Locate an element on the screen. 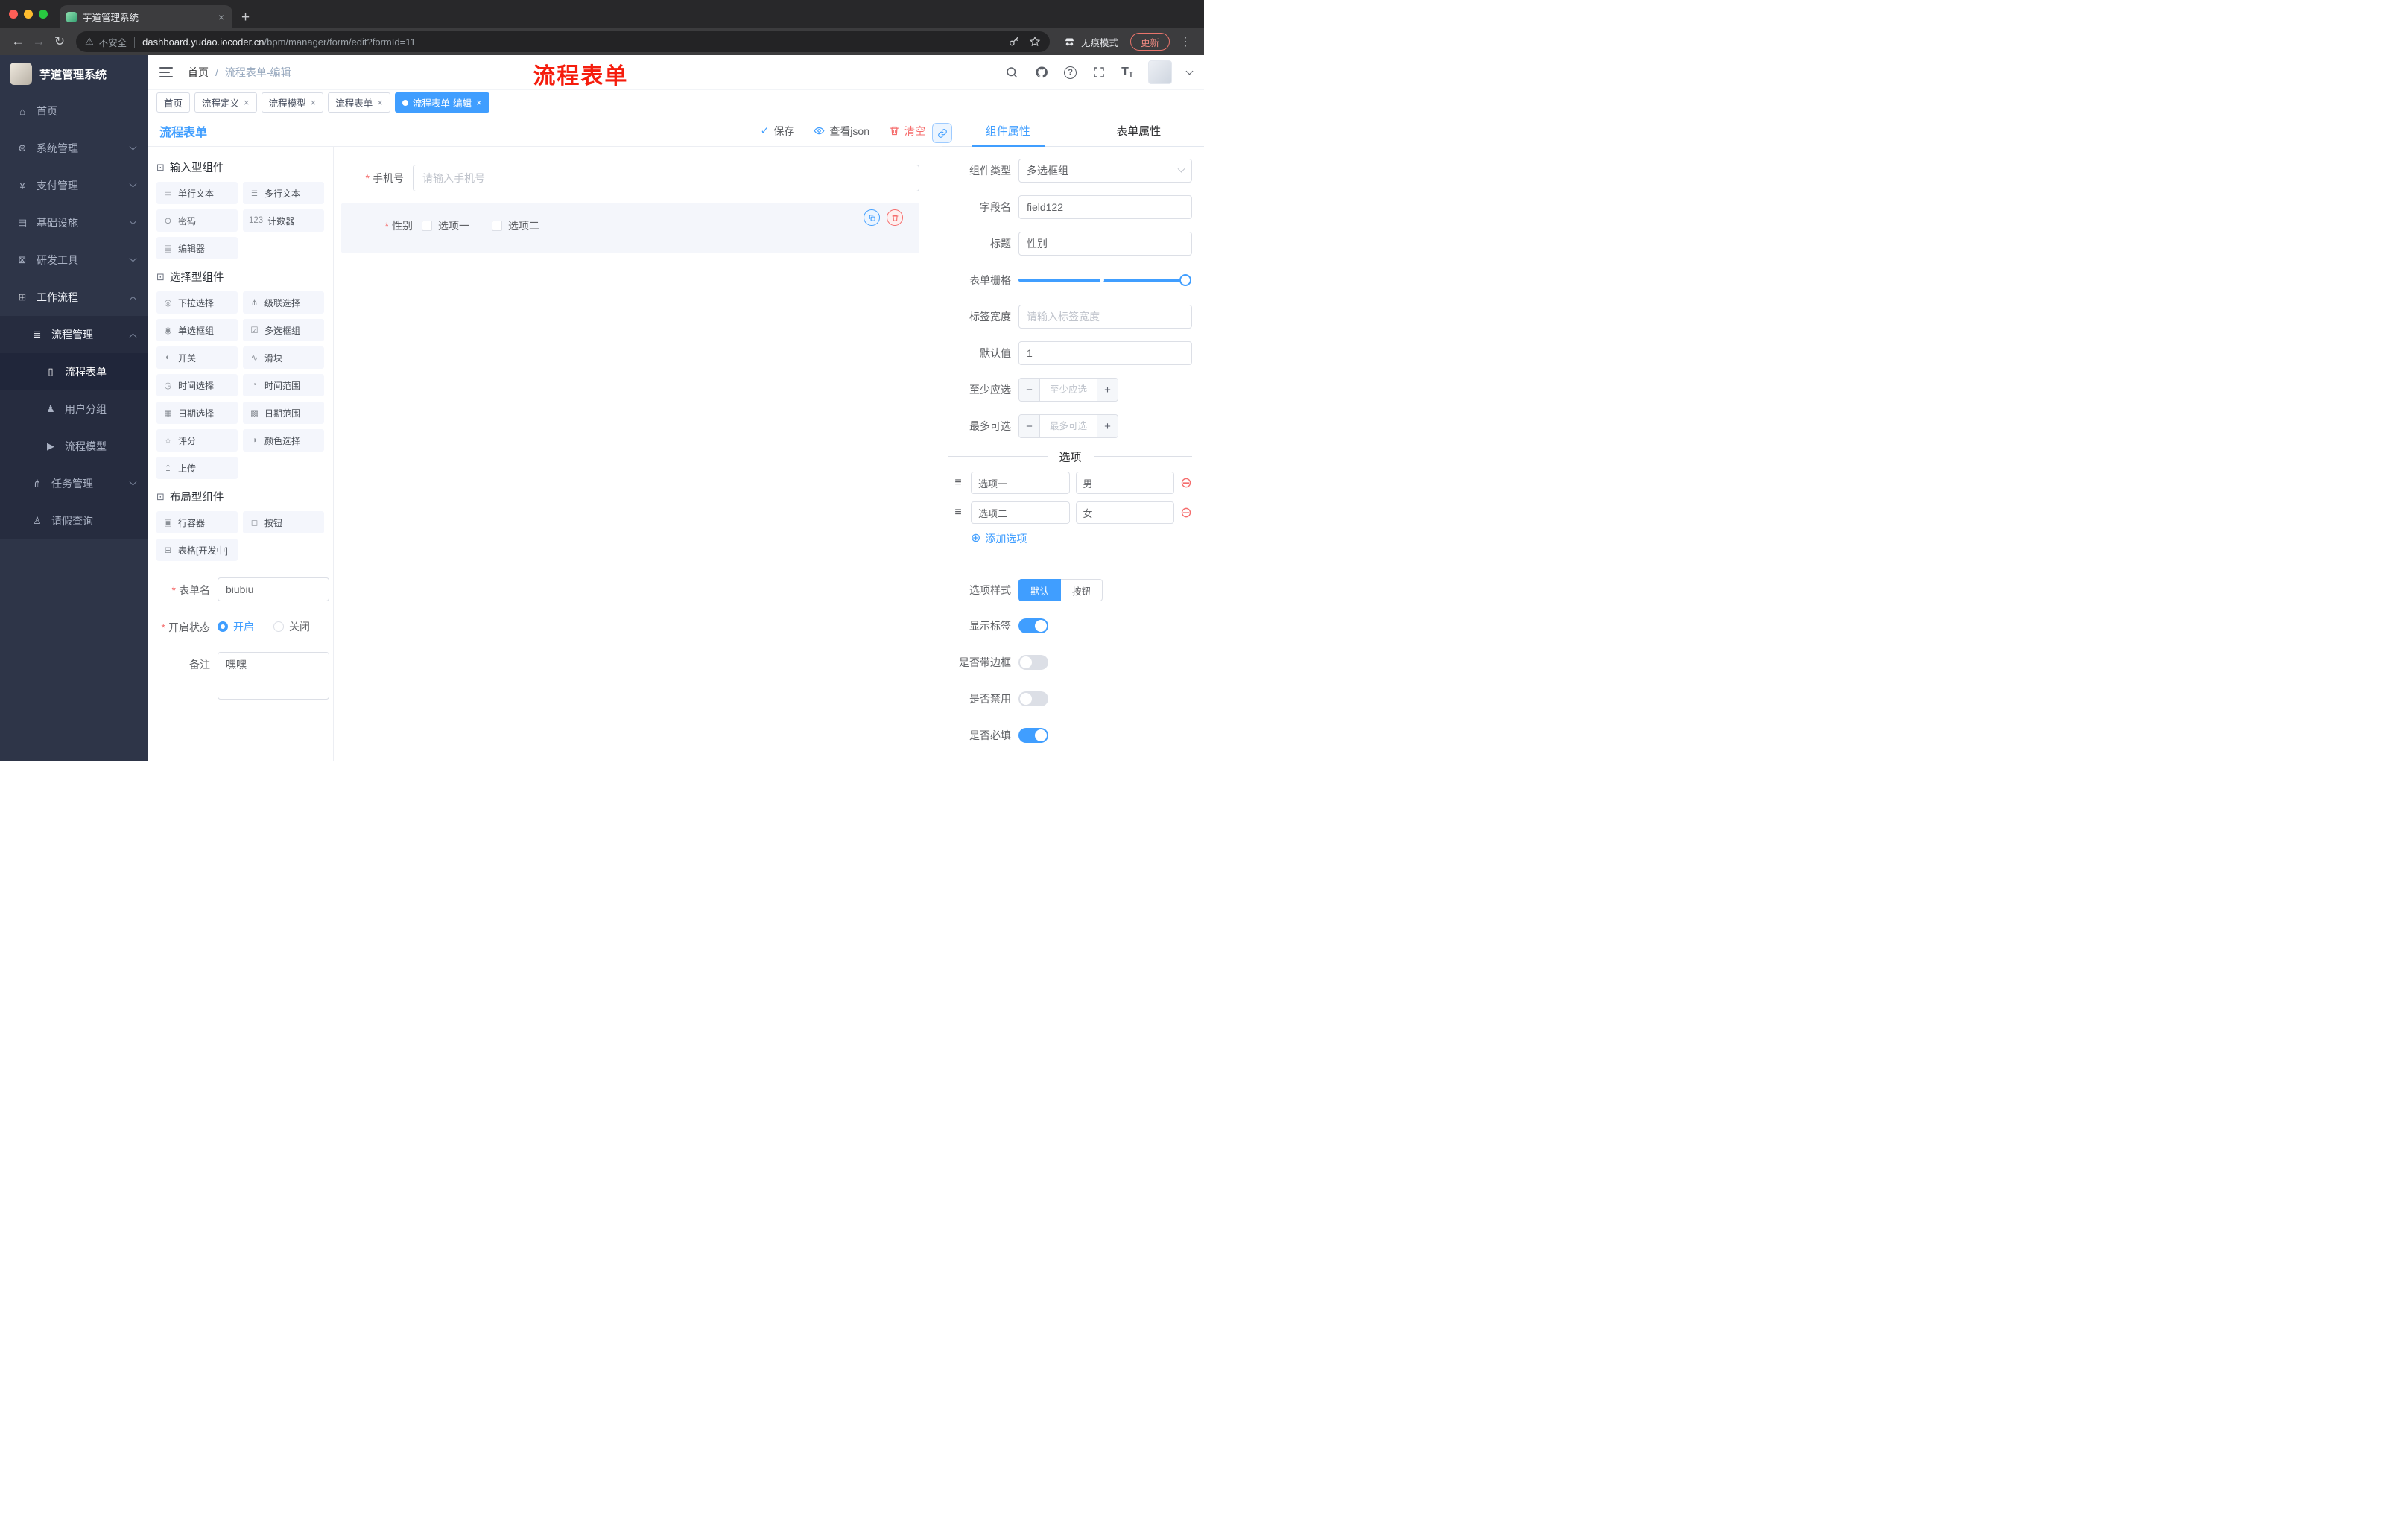 Image resolution: width=2408 pixels, height=1523 pixels. min-select-input is located at coordinates (1068, 390).